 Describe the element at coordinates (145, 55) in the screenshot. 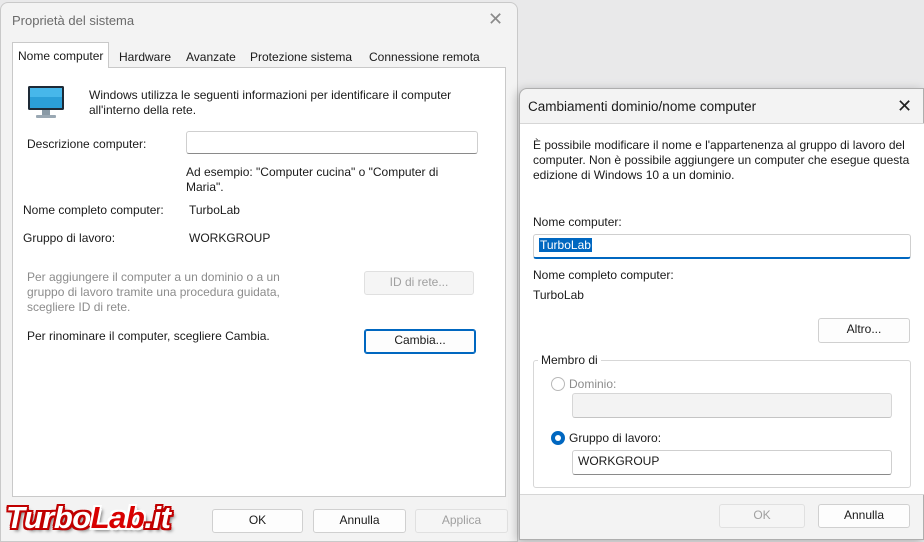

I see `tab-hardware: Hardware` at that location.